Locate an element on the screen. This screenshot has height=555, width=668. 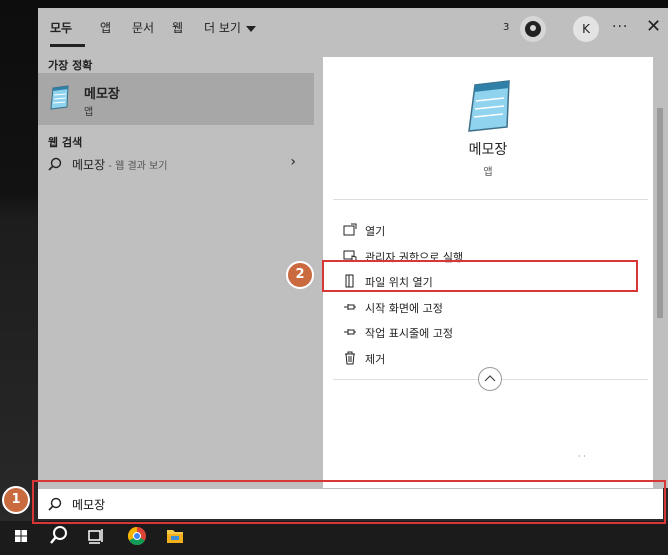
search-tabs-bar: 모두 앱 문서 웹 더 보기 3 K ··· ✕ is located at coordinates (353, 28).